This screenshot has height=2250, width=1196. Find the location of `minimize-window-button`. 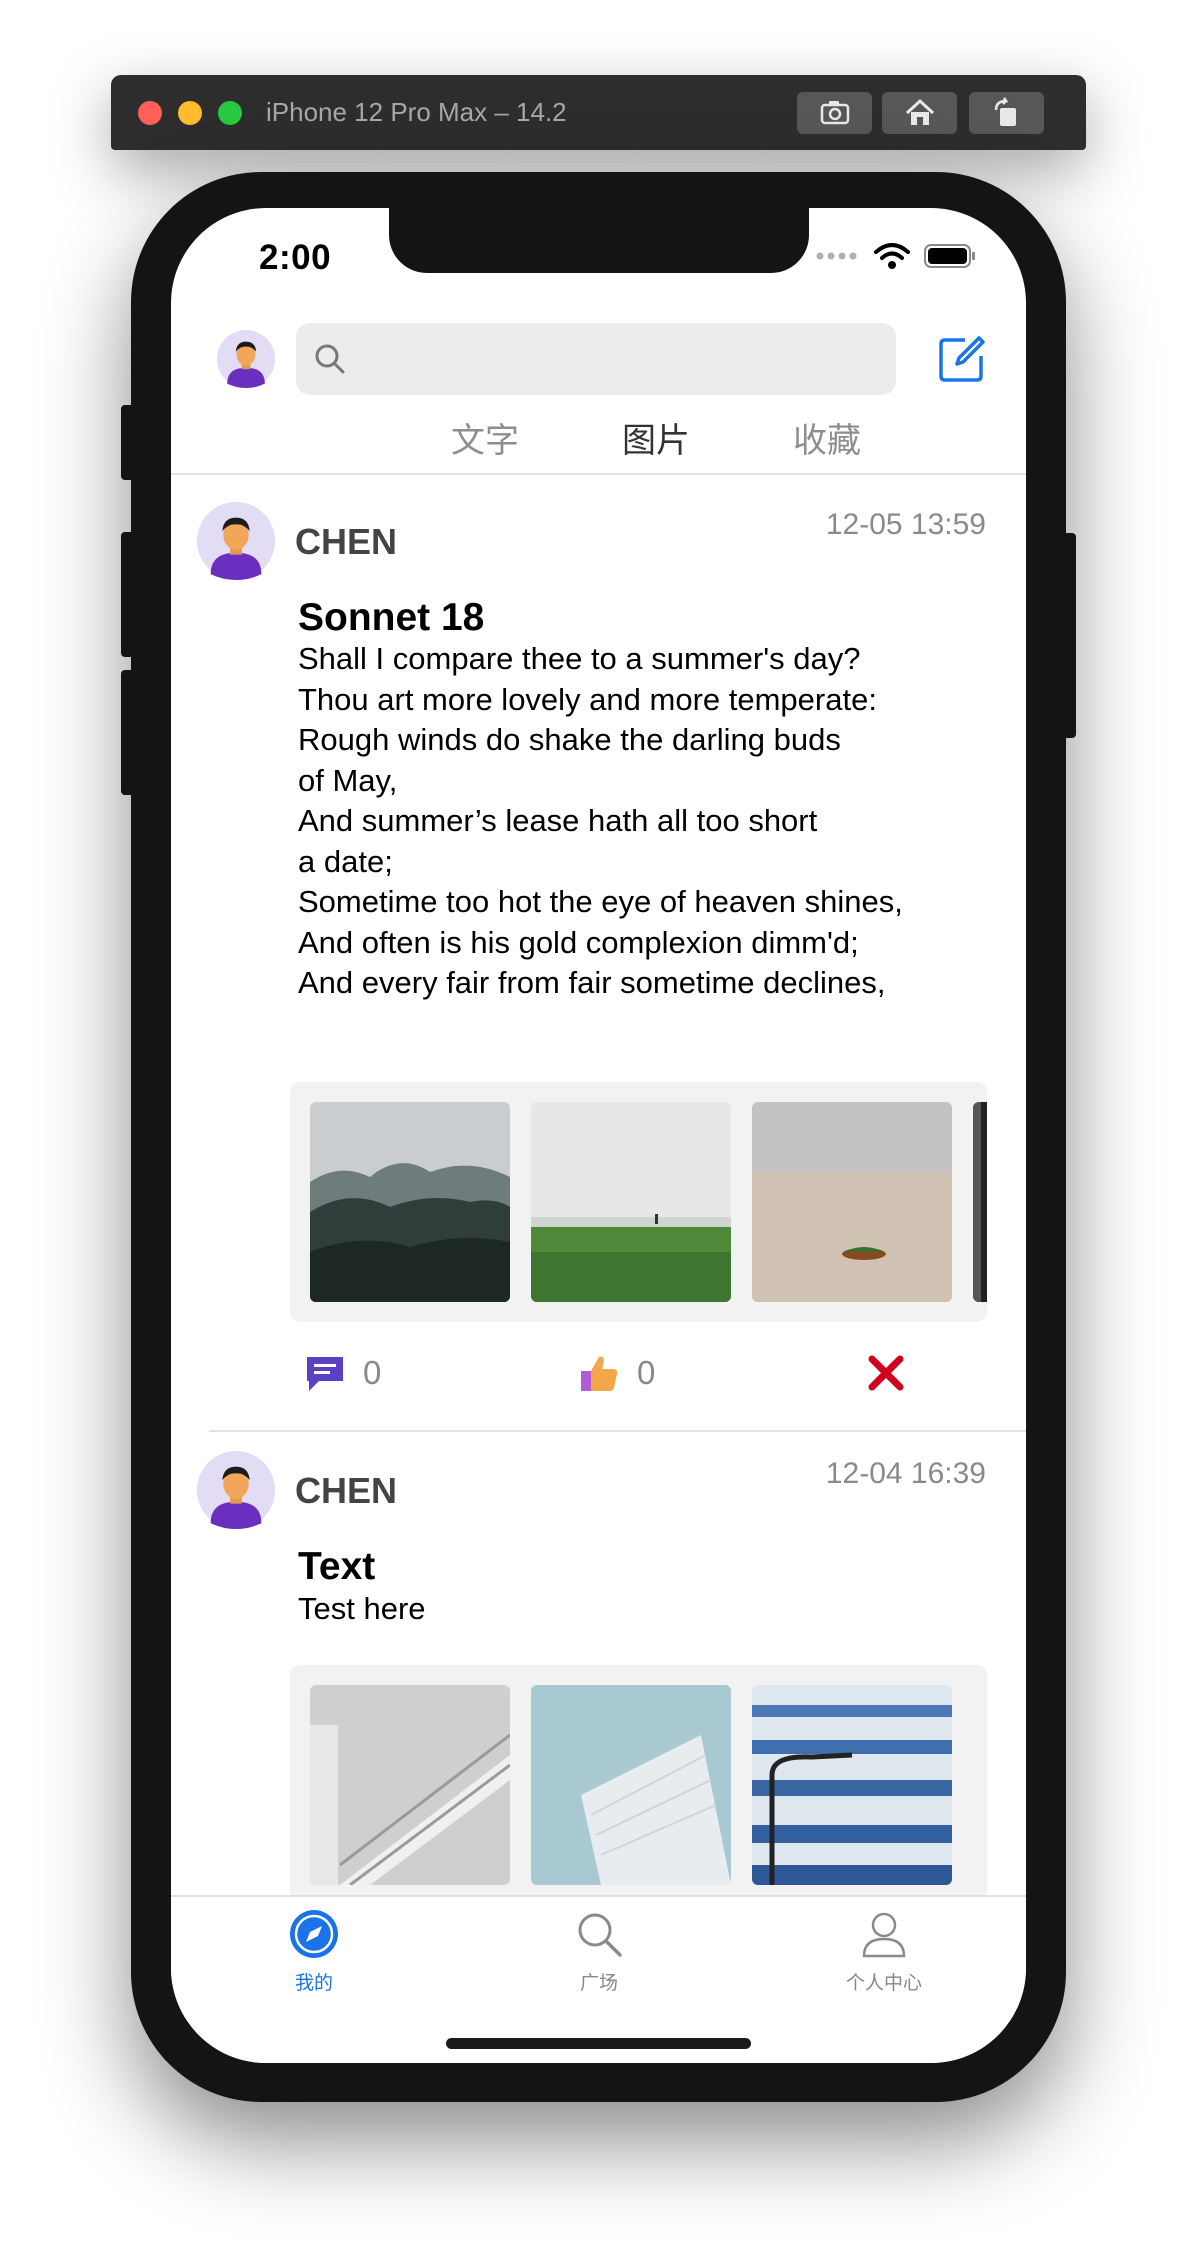

minimize-window-button is located at coordinates (190, 113).